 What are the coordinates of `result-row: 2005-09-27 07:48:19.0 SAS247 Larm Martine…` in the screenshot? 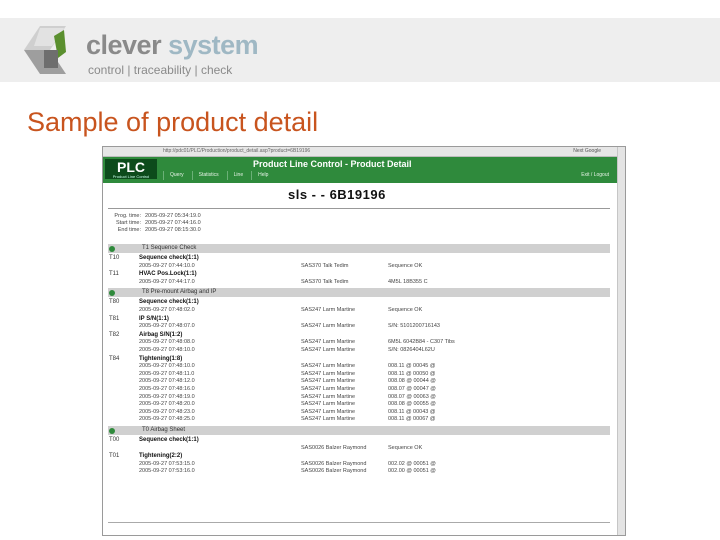 It's located at (359, 398).